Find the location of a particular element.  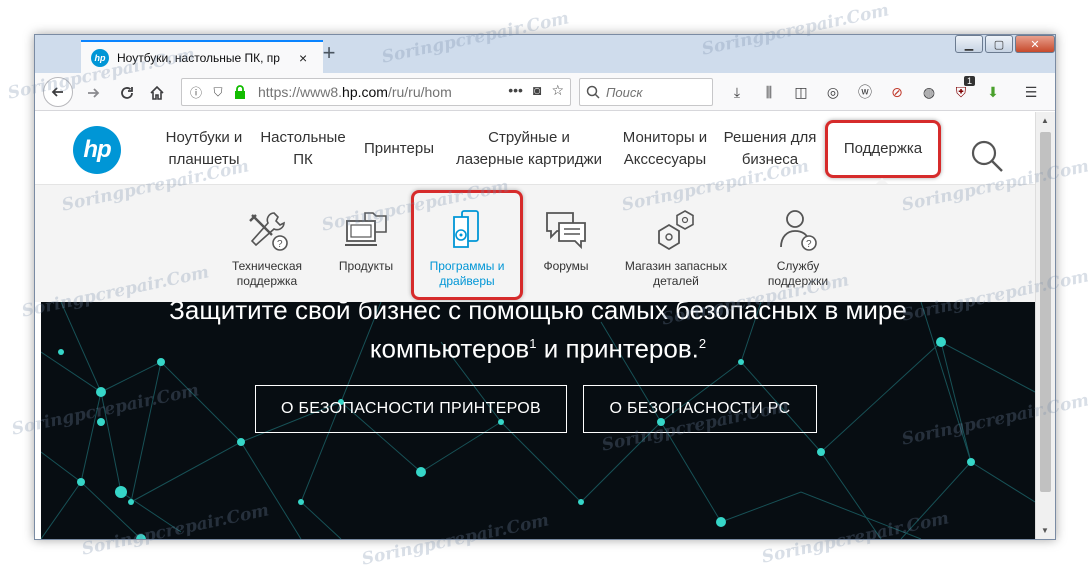

reader-extension-icon: ◎ is located at coordinates (833, 92).